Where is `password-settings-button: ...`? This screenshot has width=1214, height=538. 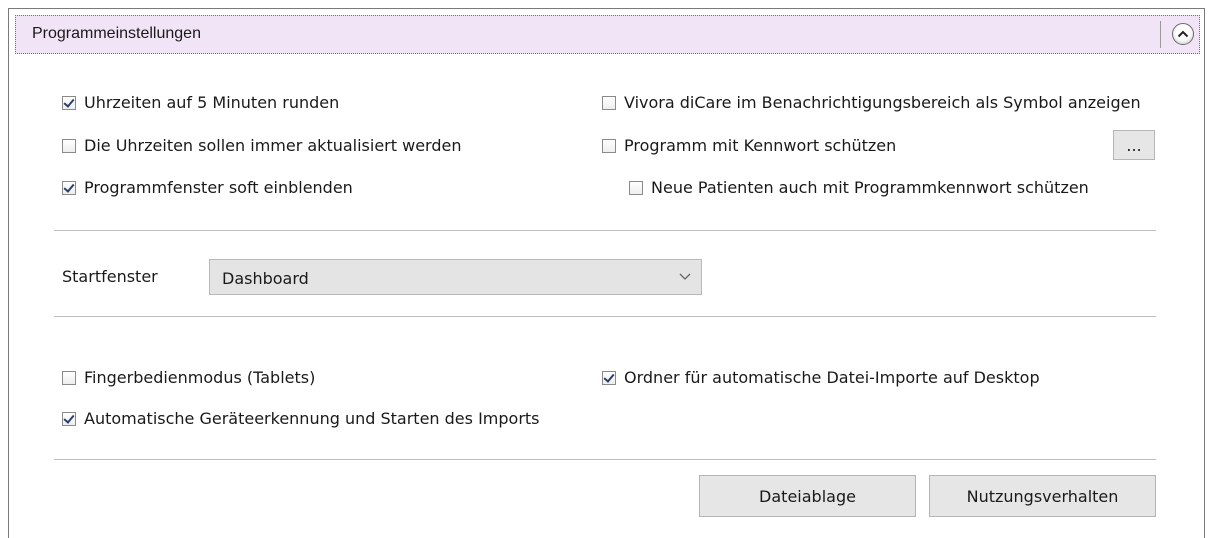 password-settings-button: ... is located at coordinates (1134, 145).